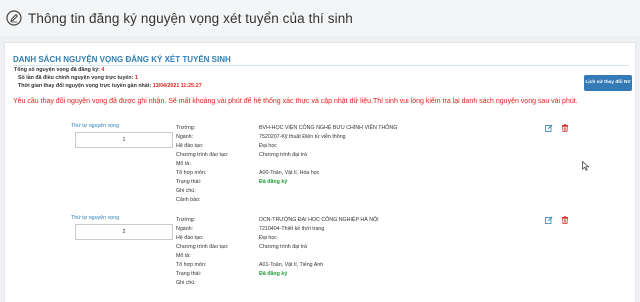 The width and height of the screenshot is (640, 302). I want to click on major-value: 7210404-Thiết kế thời trang, so click(292, 229).